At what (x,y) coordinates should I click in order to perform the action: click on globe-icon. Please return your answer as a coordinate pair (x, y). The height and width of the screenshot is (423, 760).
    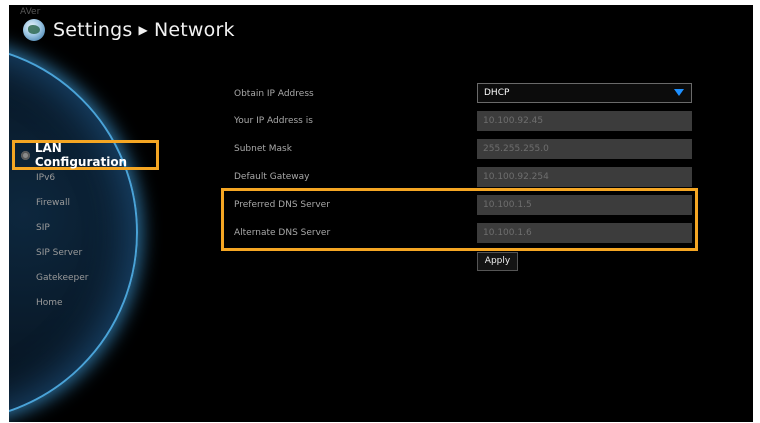
    Looking at the image, I should click on (34, 30).